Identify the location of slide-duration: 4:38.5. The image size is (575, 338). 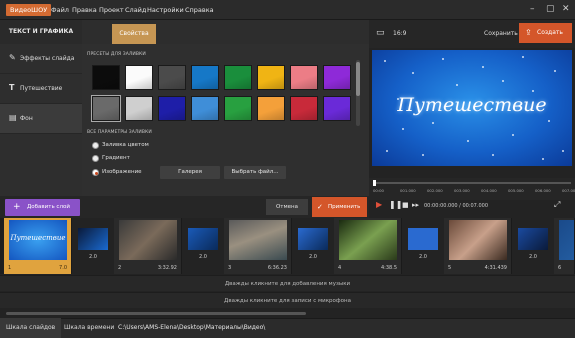
(389, 268).